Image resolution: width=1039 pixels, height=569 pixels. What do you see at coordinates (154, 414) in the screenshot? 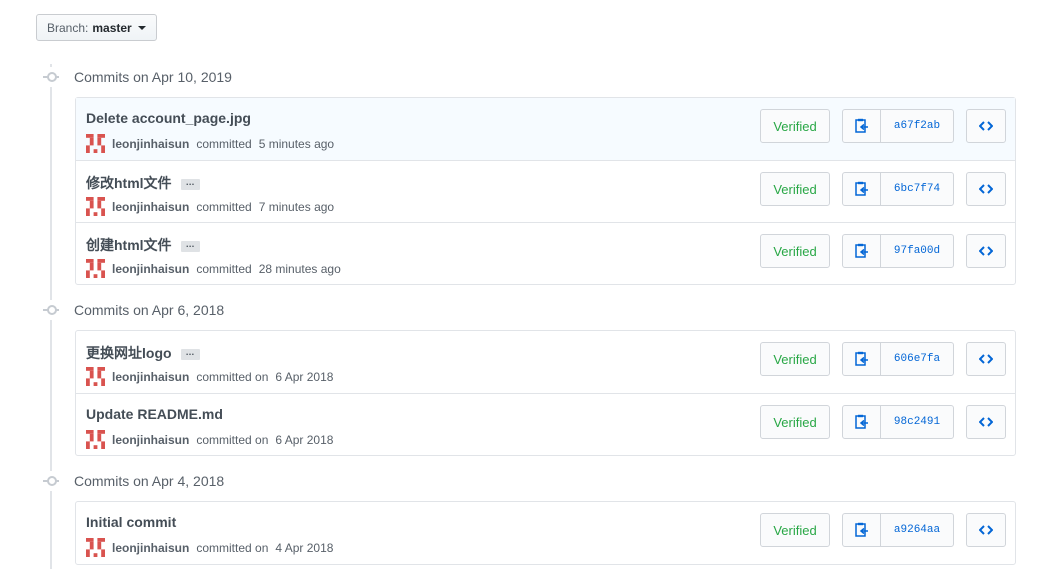
I see `commit-message-link: Update README.md` at bounding box center [154, 414].